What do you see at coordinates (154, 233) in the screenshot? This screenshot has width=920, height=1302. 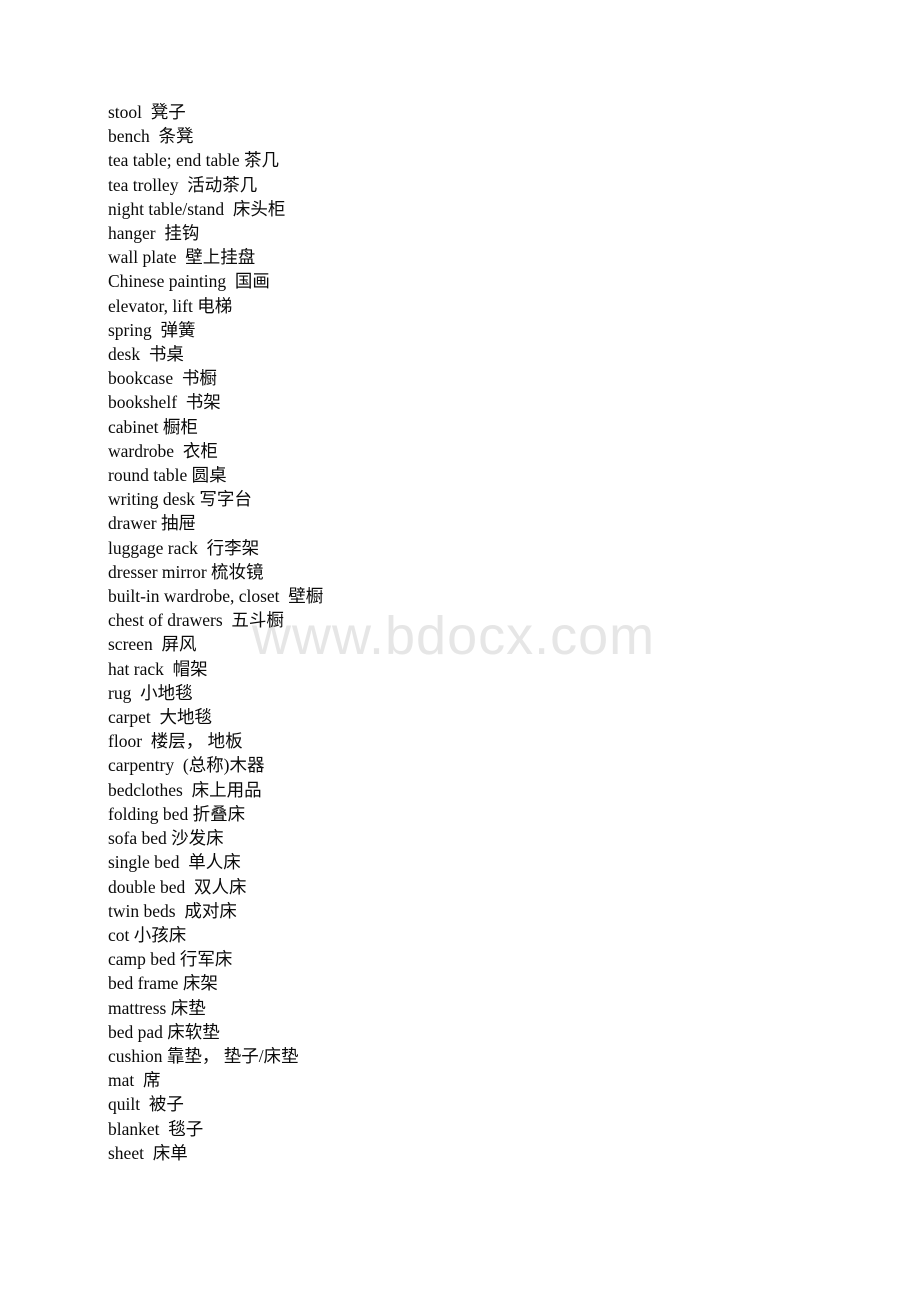 I see `vocabulary-line: hanger 挂钩` at bounding box center [154, 233].